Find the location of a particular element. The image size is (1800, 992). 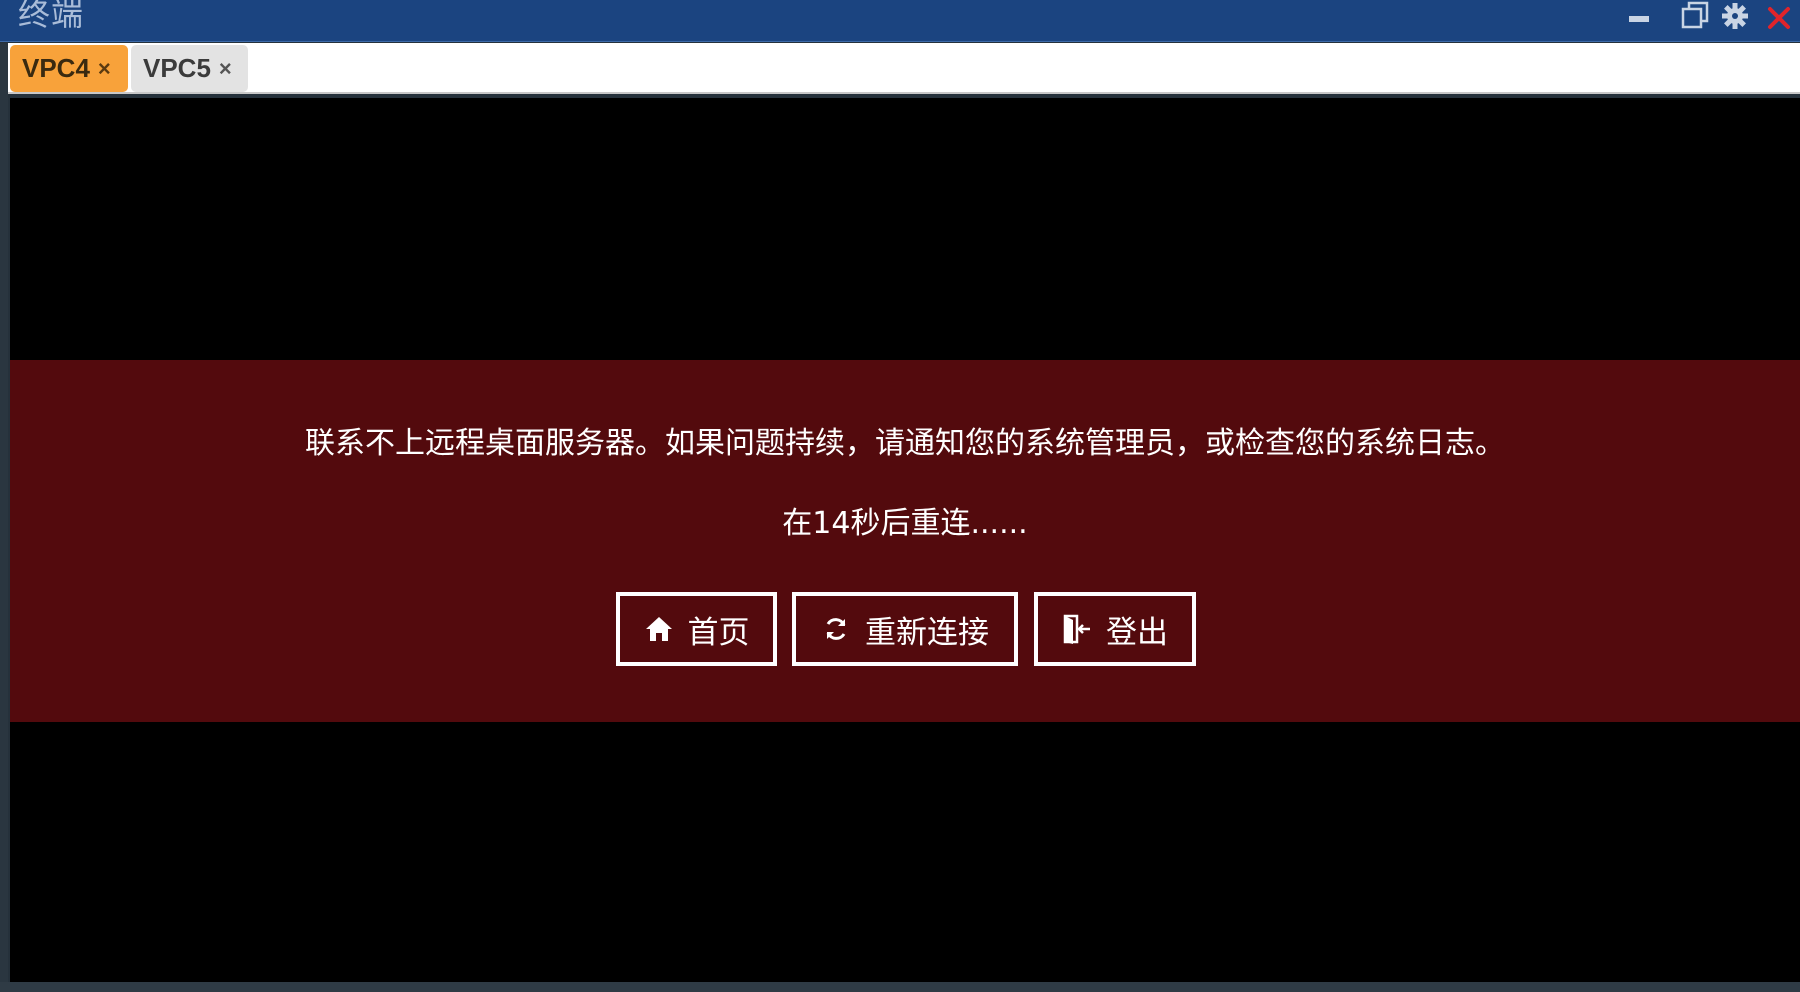

home-button: 首页 is located at coordinates (696, 629).